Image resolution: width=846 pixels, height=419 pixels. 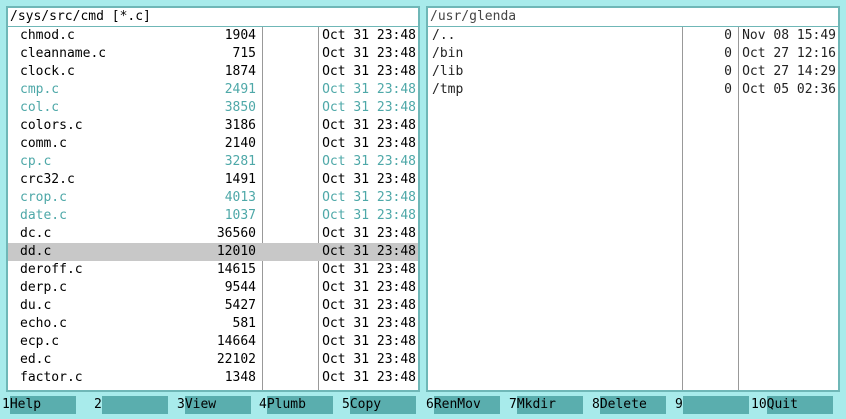 What do you see at coordinates (51, 377) in the screenshot?
I see `file-name: factor.c` at bounding box center [51, 377].